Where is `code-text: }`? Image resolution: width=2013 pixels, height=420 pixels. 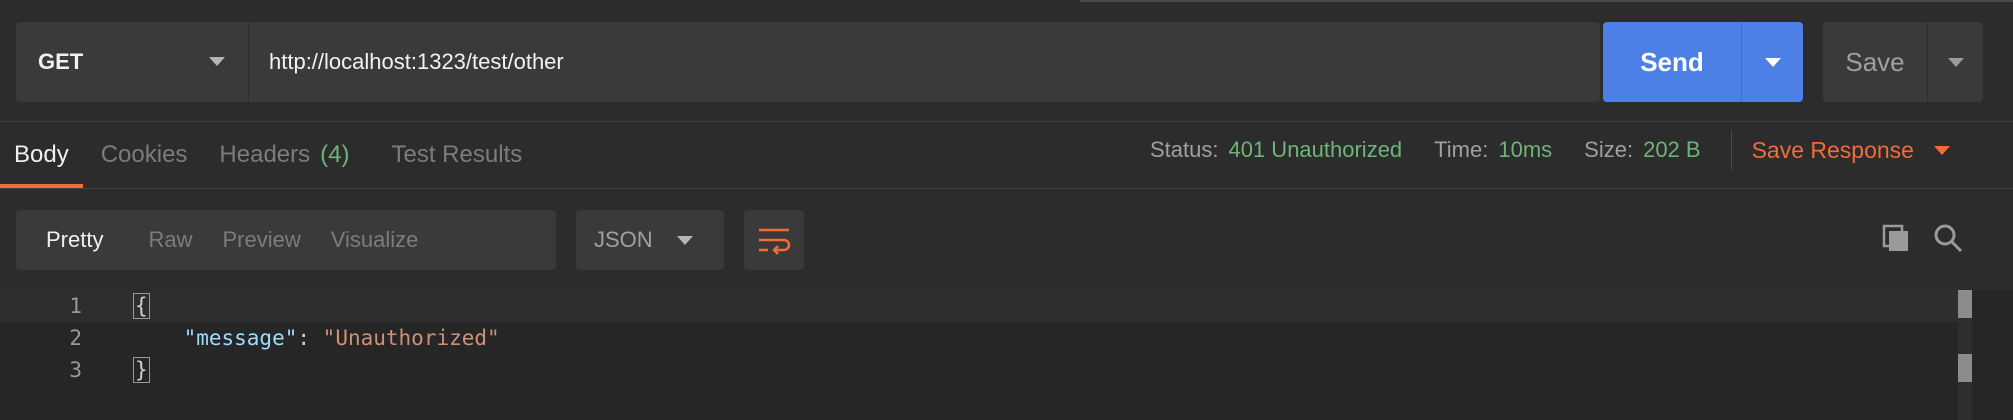 code-text: } is located at coordinates (141, 370).